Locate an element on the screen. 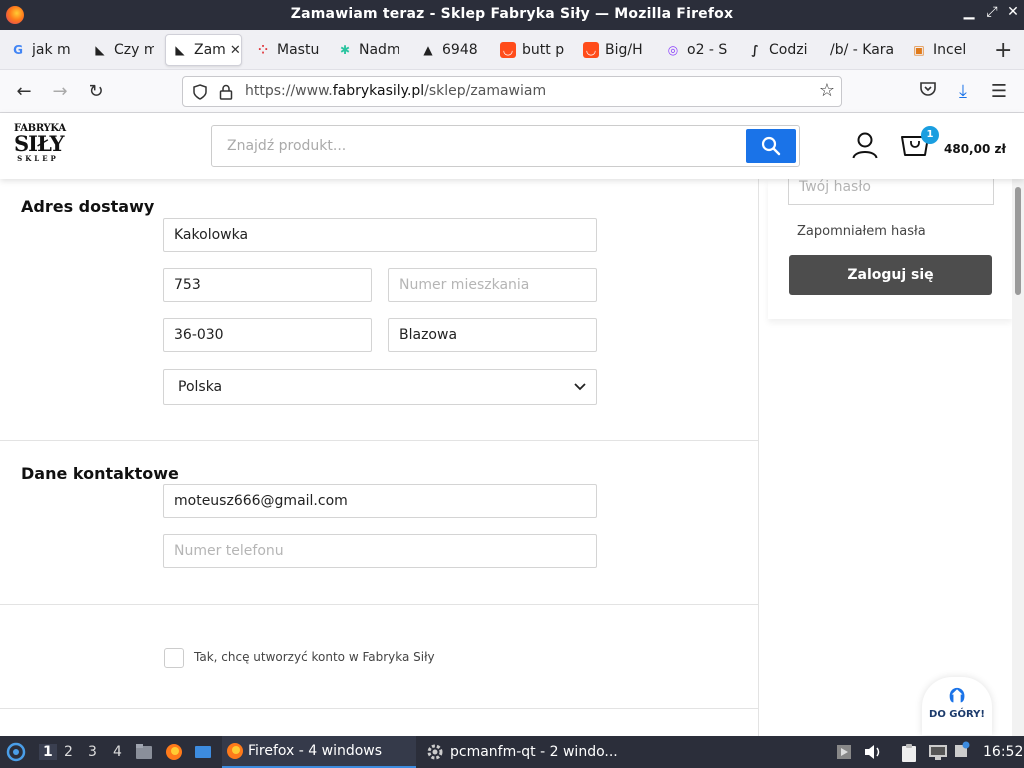 This screenshot has height=768, width=1024. tab-label: Nadm is located at coordinates (379, 50).